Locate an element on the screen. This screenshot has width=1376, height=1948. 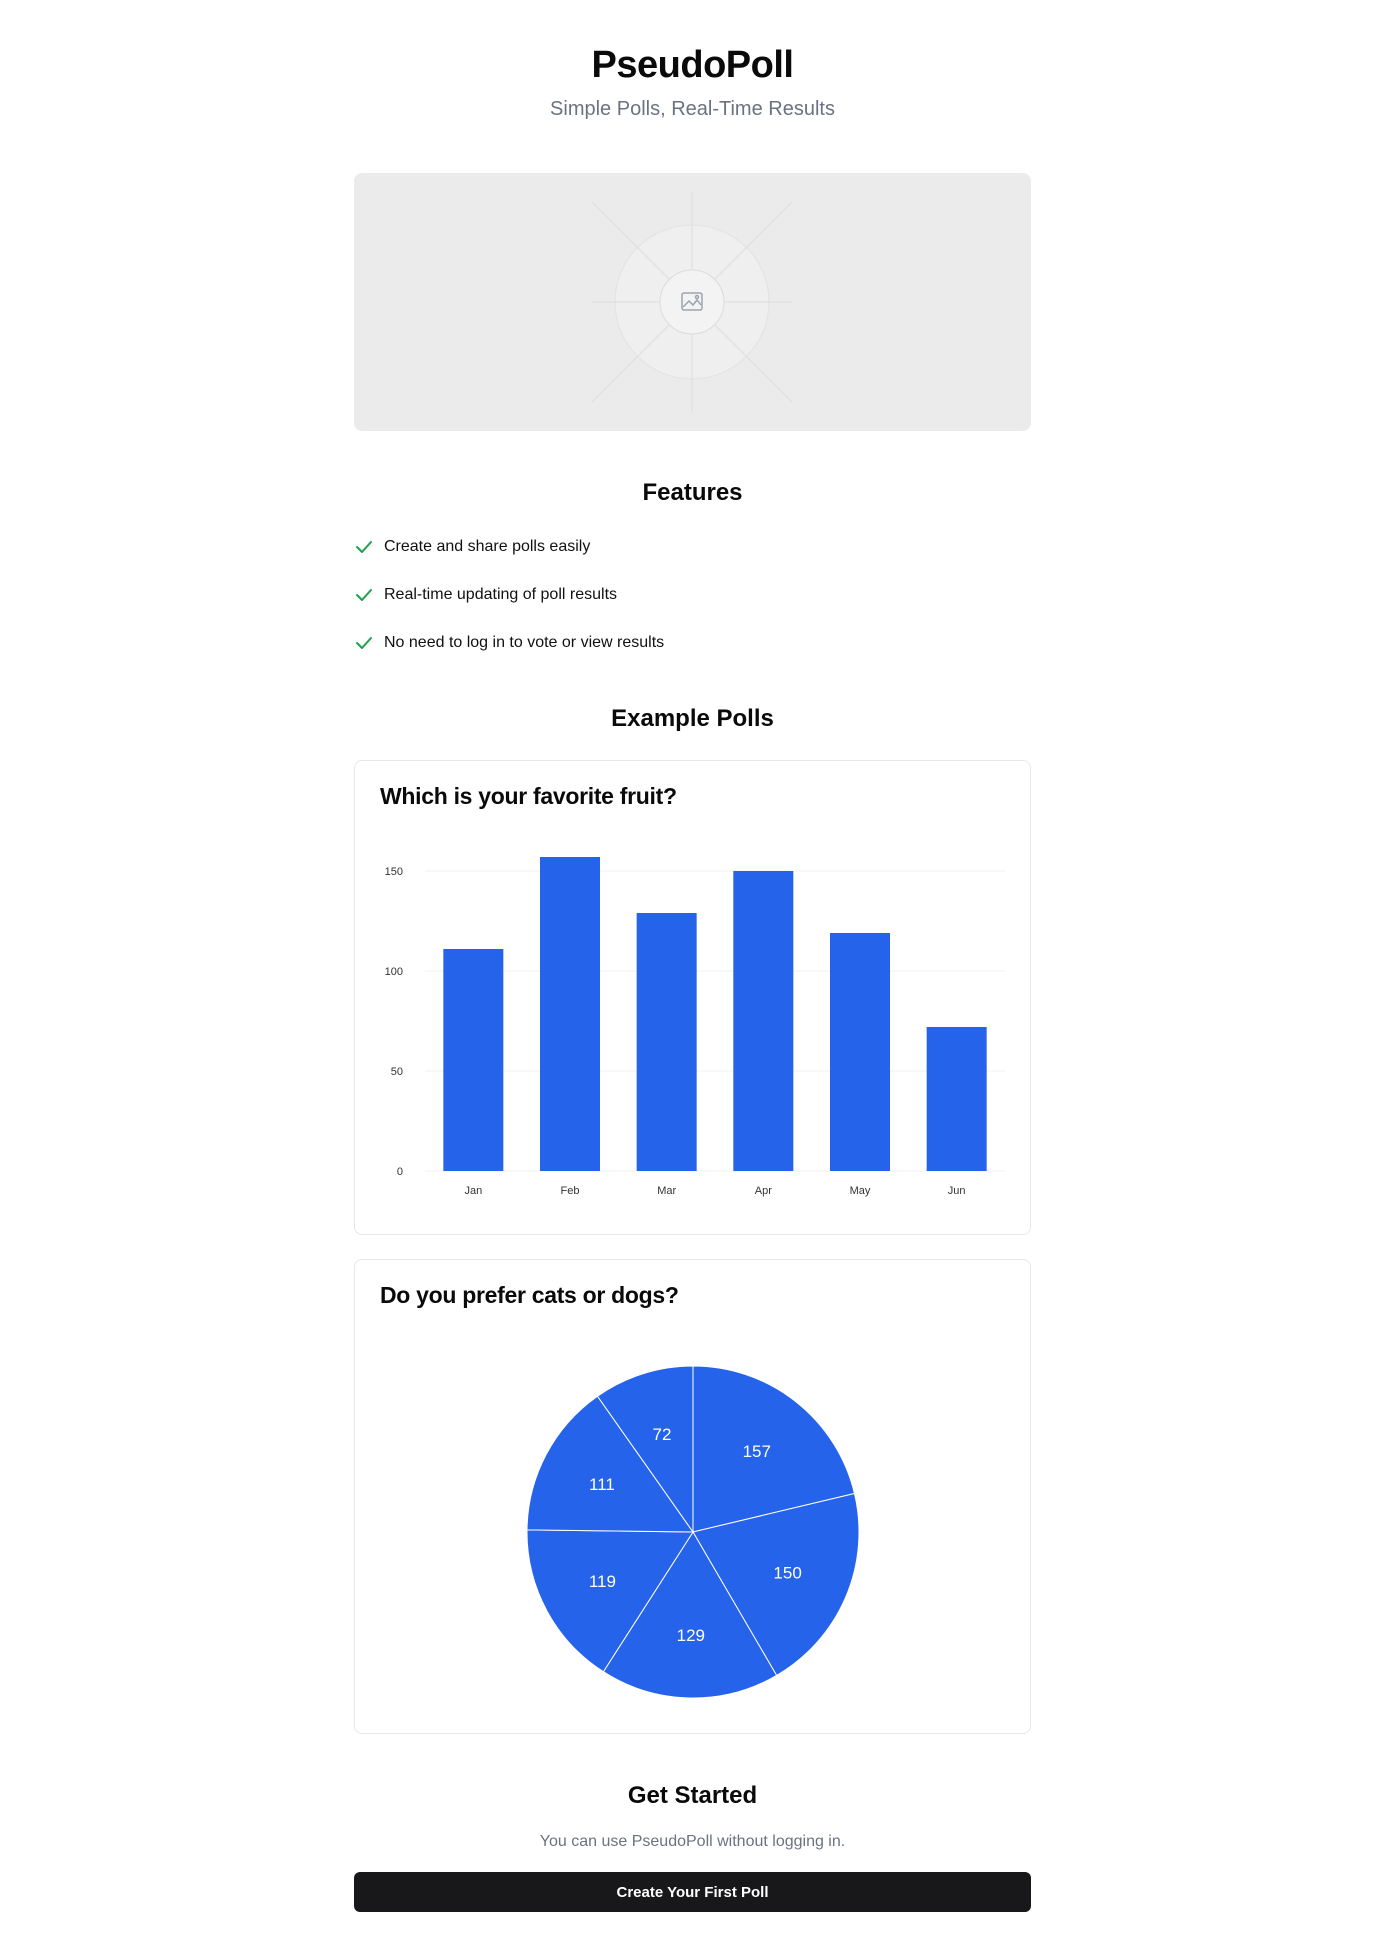
feature-item: Real-time updating of poll results is located at coordinates (485, 595).